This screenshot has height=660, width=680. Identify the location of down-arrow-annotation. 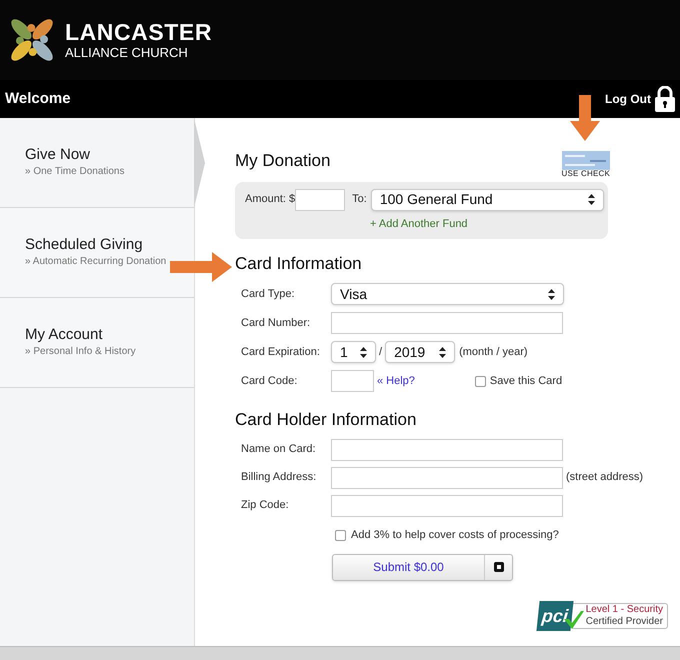
(585, 118).